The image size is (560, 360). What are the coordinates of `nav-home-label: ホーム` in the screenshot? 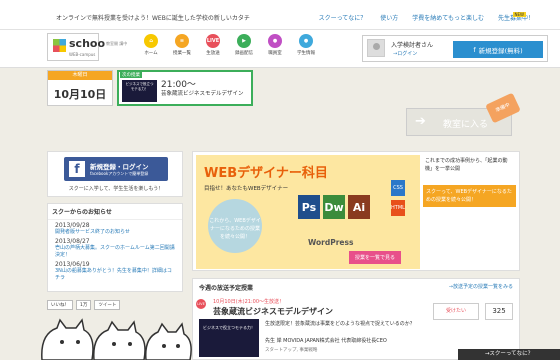 It's located at (151, 53).